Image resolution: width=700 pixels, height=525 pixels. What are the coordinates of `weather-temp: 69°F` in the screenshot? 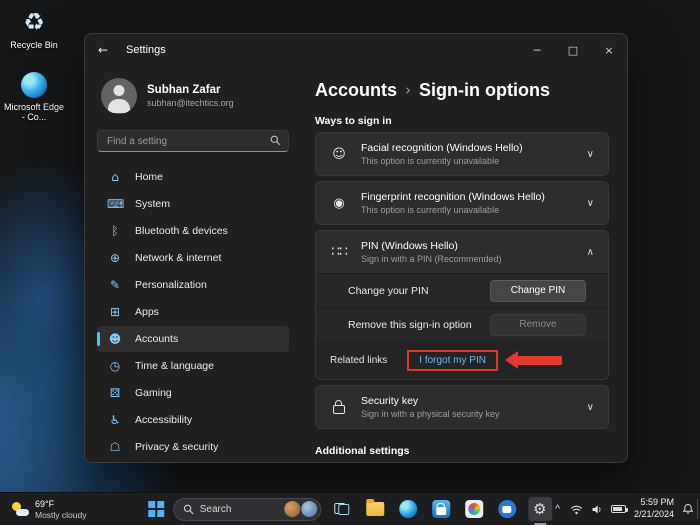 It's located at (45, 503).